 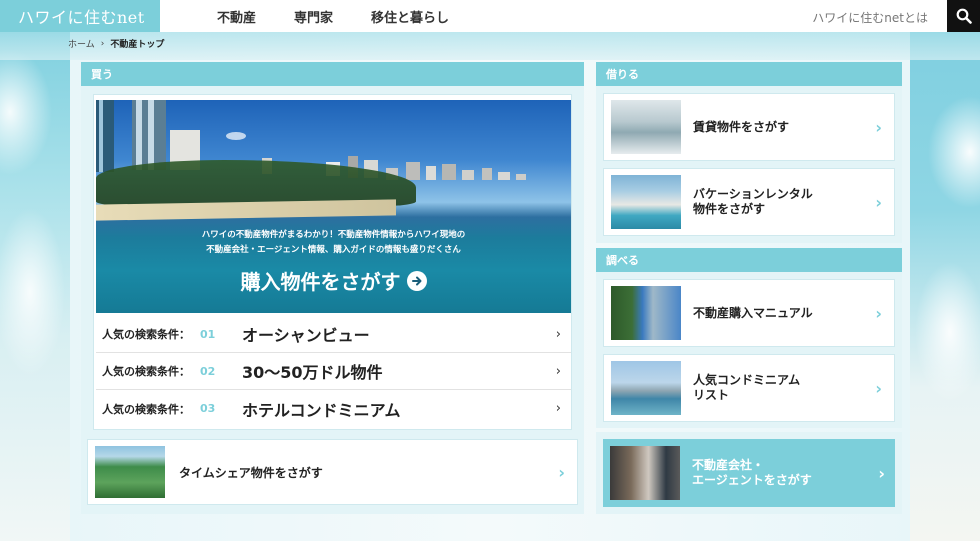 What do you see at coordinates (753, 312) in the screenshot?
I see `purchase-manual-label: 不動産購入マニュアル` at bounding box center [753, 312].